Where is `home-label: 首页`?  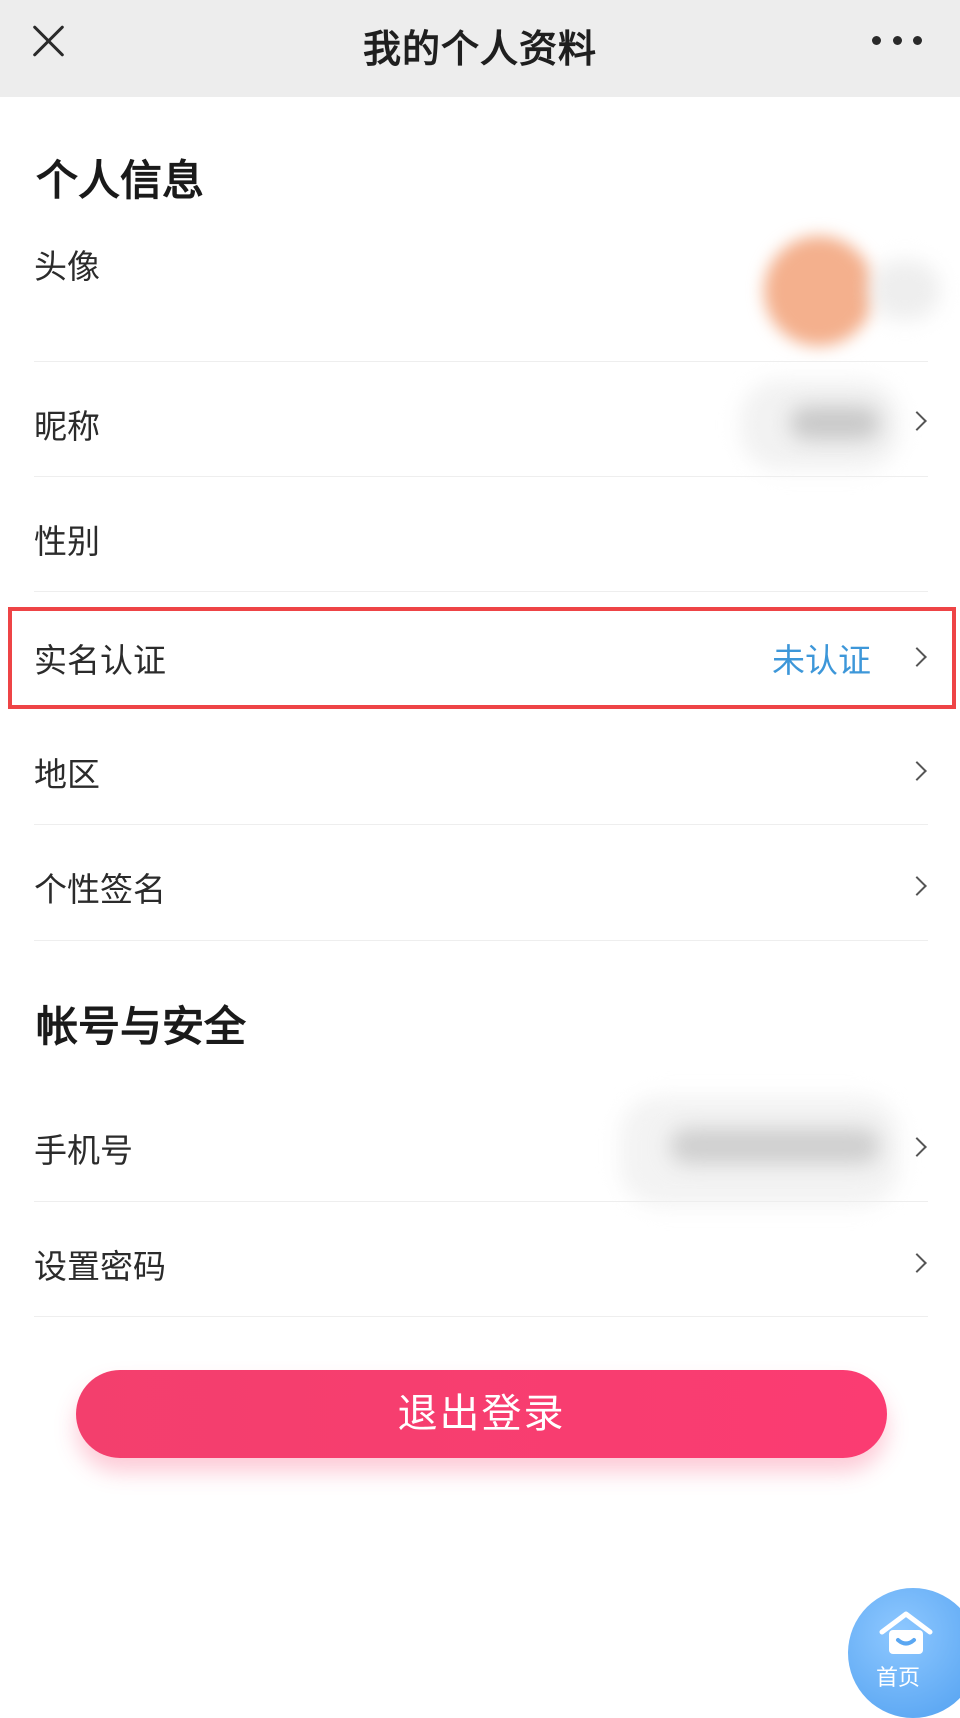 home-label: 首页 is located at coordinates (898, 1678).